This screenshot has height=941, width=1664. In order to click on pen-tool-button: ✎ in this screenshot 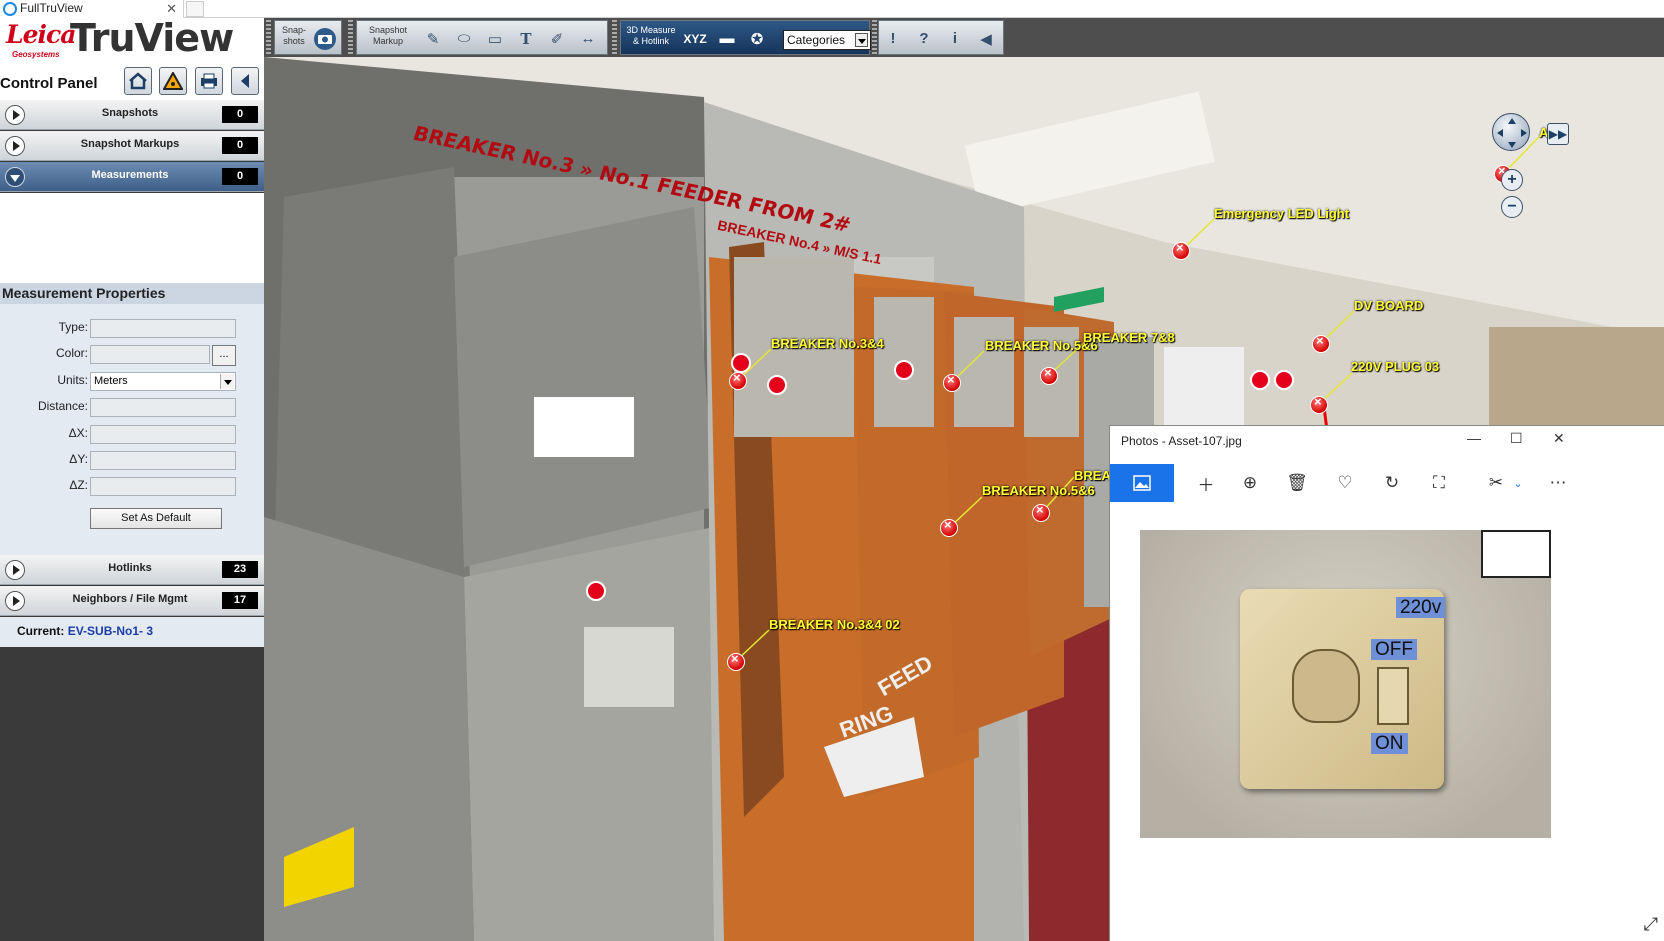, I will do `click(433, 38)`.